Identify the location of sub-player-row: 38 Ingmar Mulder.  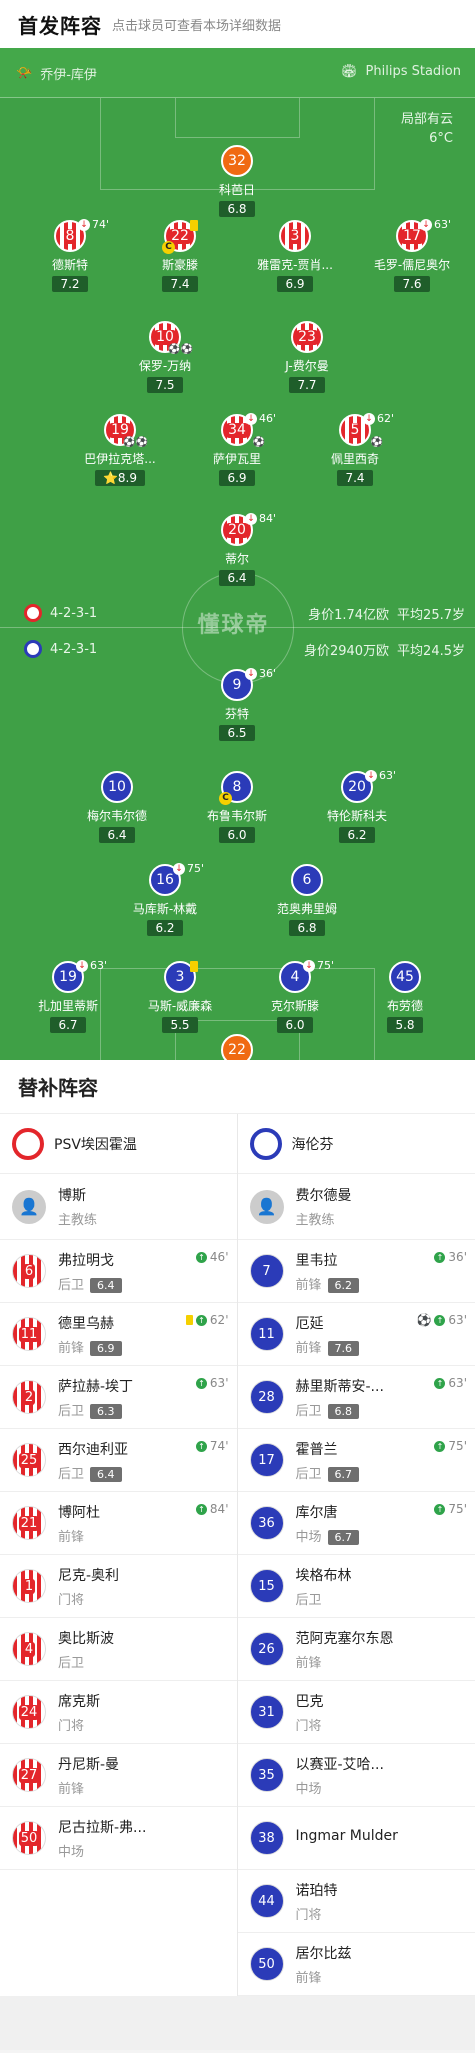
(356, 1838).